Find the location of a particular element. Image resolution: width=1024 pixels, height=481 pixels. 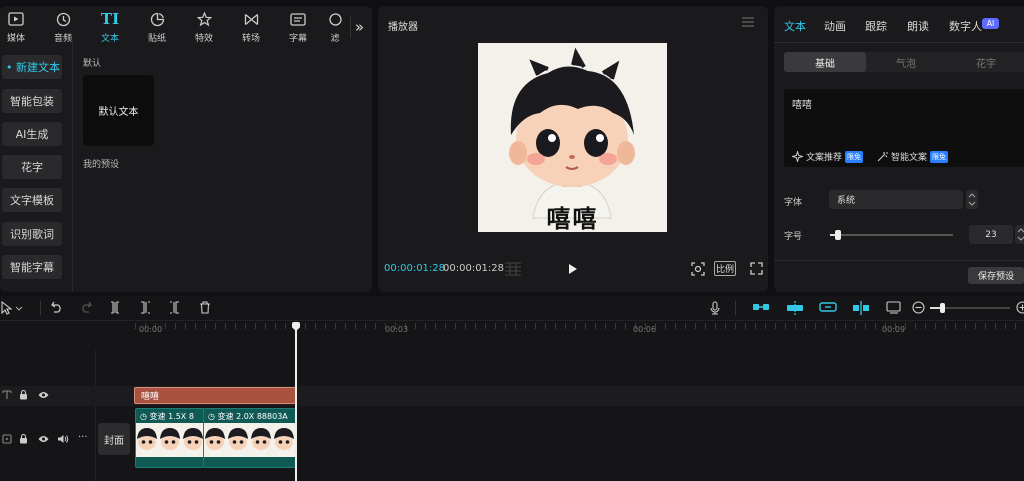

tab-transition: 转场 is located at coordinates (251, 28).